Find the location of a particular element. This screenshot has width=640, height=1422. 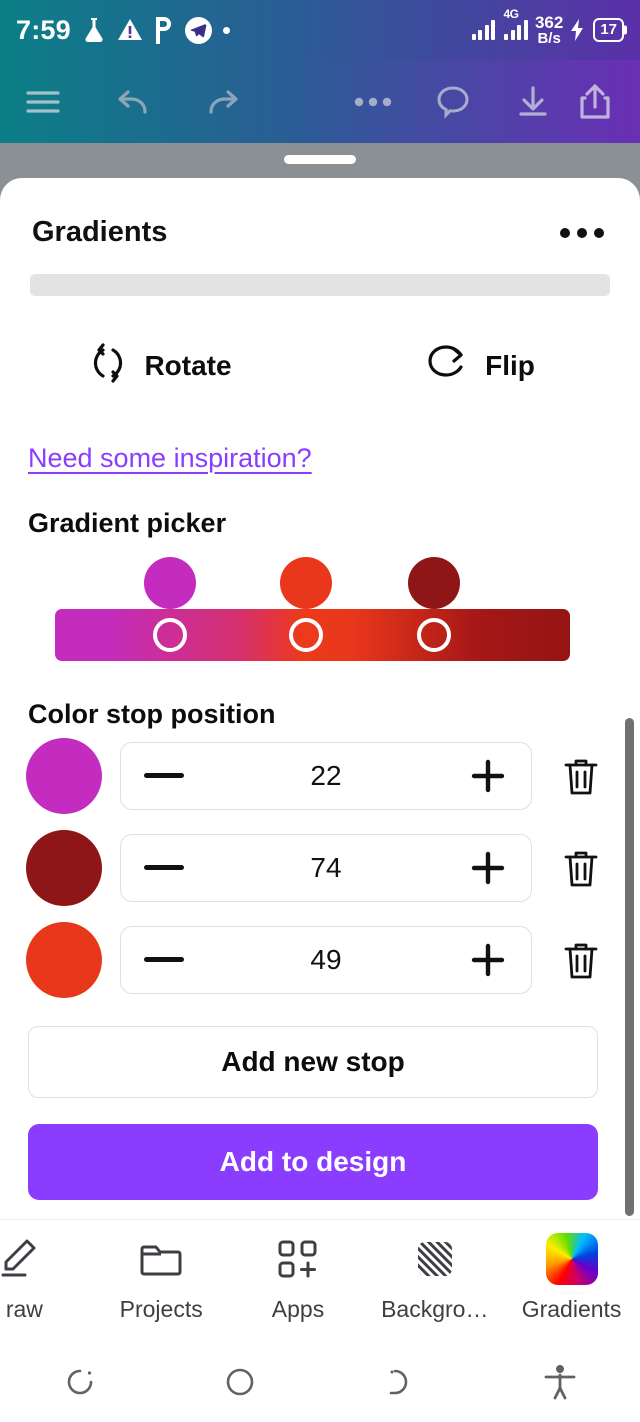

add-new-stop-button: Add new stop is located at coordinates (313, 1062).